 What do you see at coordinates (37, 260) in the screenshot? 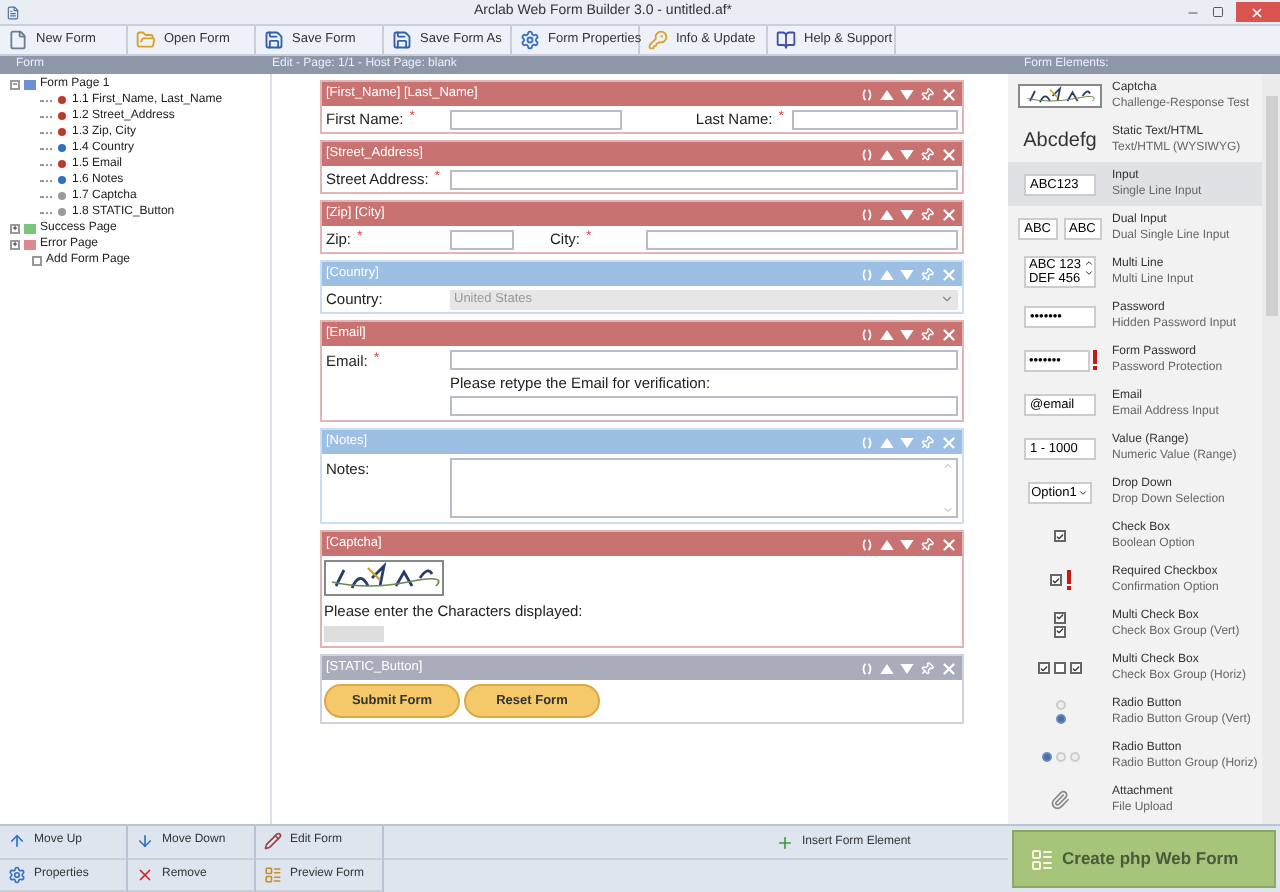
I see `page-icon` at bounding box center [37, 260].